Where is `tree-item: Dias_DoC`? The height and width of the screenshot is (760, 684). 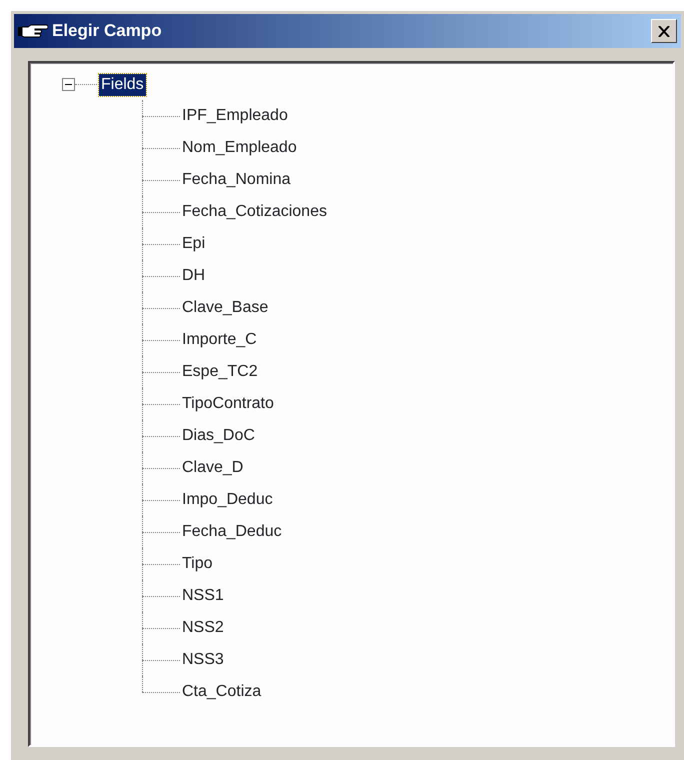 tree-item: Dias_DoC is located at coordinates (218, 436).